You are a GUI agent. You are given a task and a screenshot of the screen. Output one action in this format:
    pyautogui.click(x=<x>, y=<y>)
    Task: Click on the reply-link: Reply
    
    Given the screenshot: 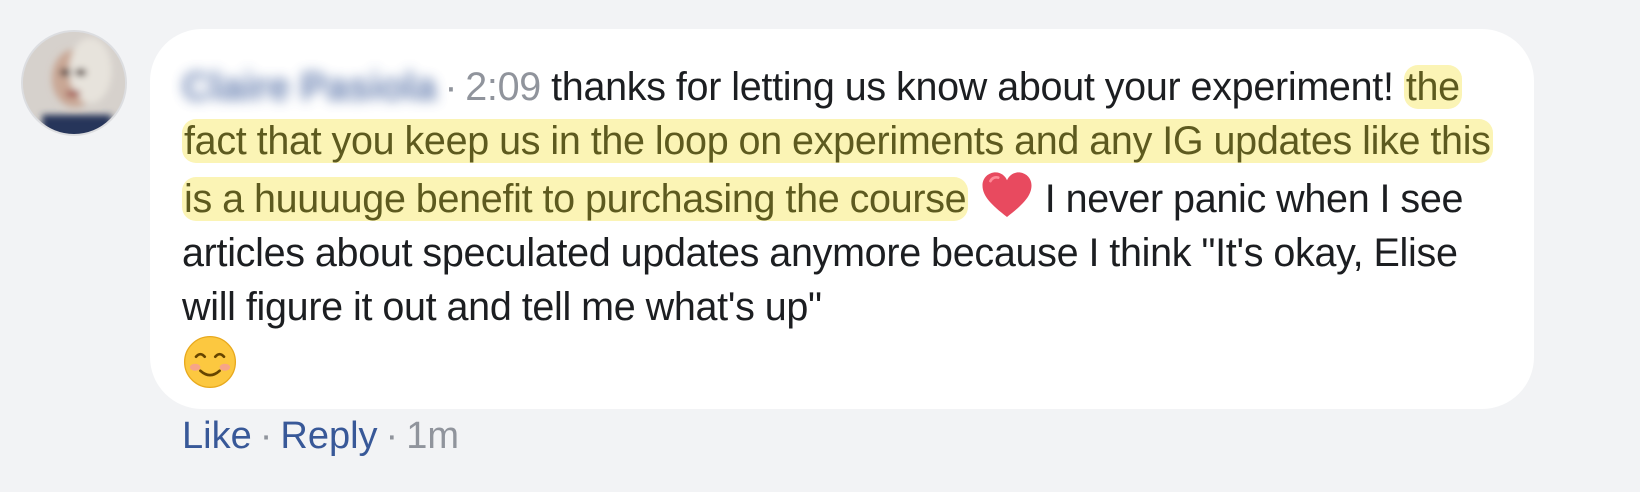 What is the action you would take?
    pyautogui.click(x=328, y=436)
    